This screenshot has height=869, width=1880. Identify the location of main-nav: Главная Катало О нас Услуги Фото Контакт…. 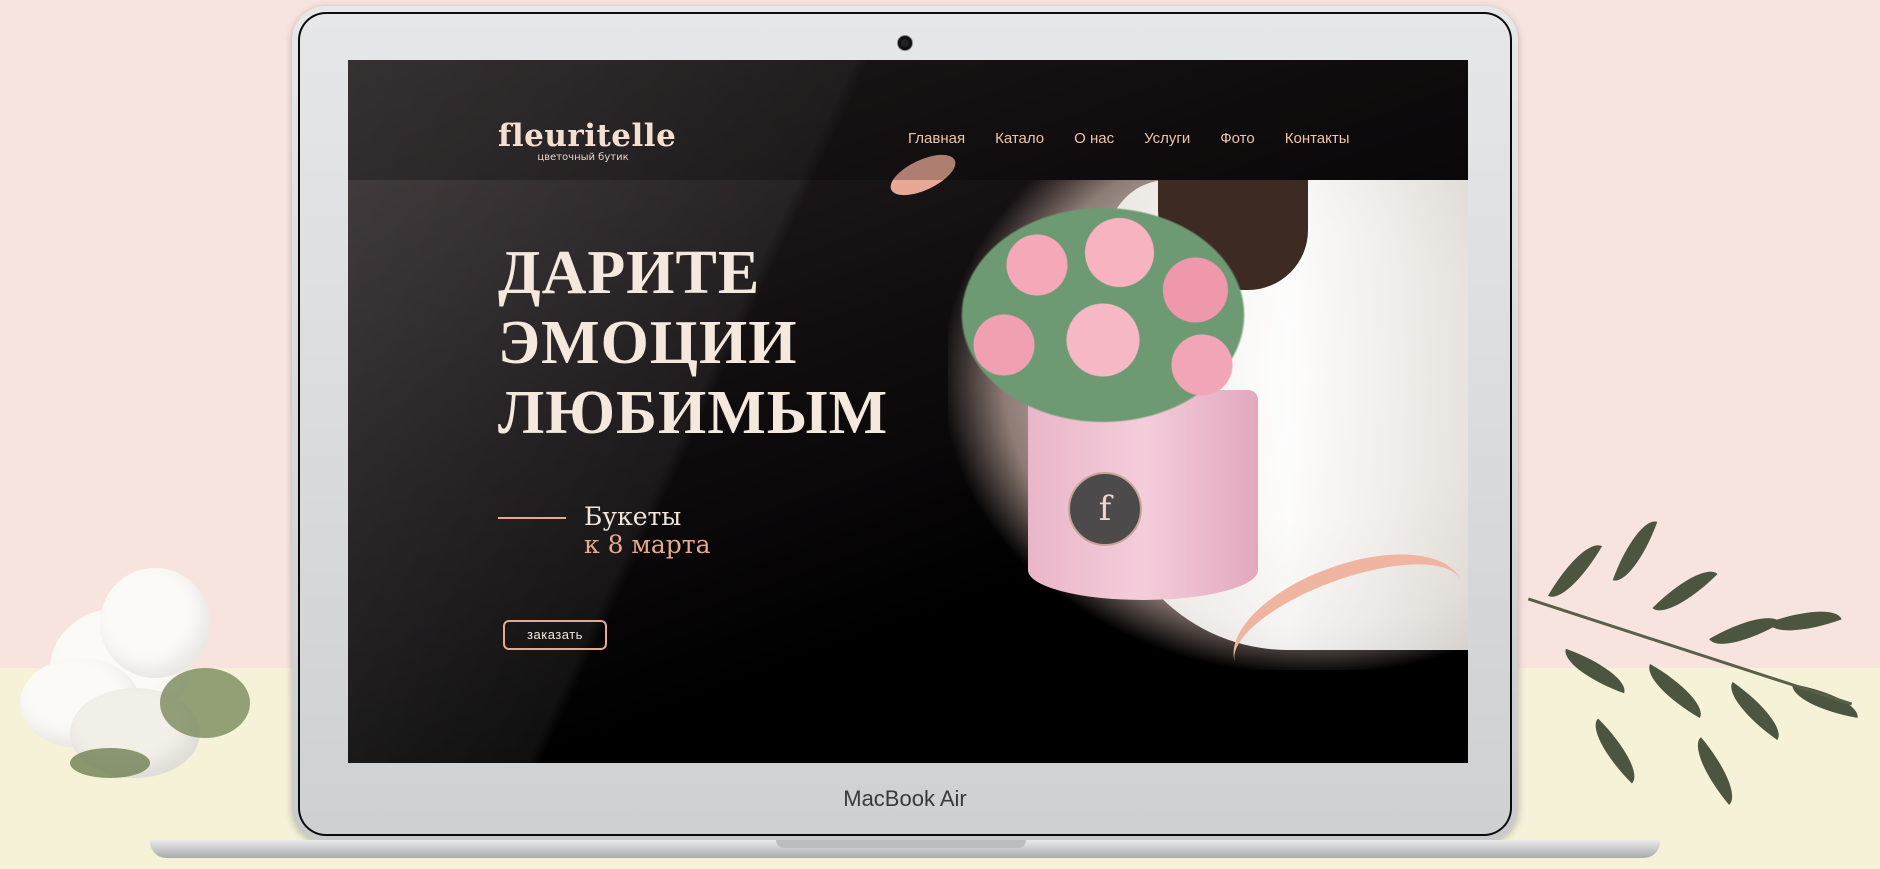
(1129, 138).